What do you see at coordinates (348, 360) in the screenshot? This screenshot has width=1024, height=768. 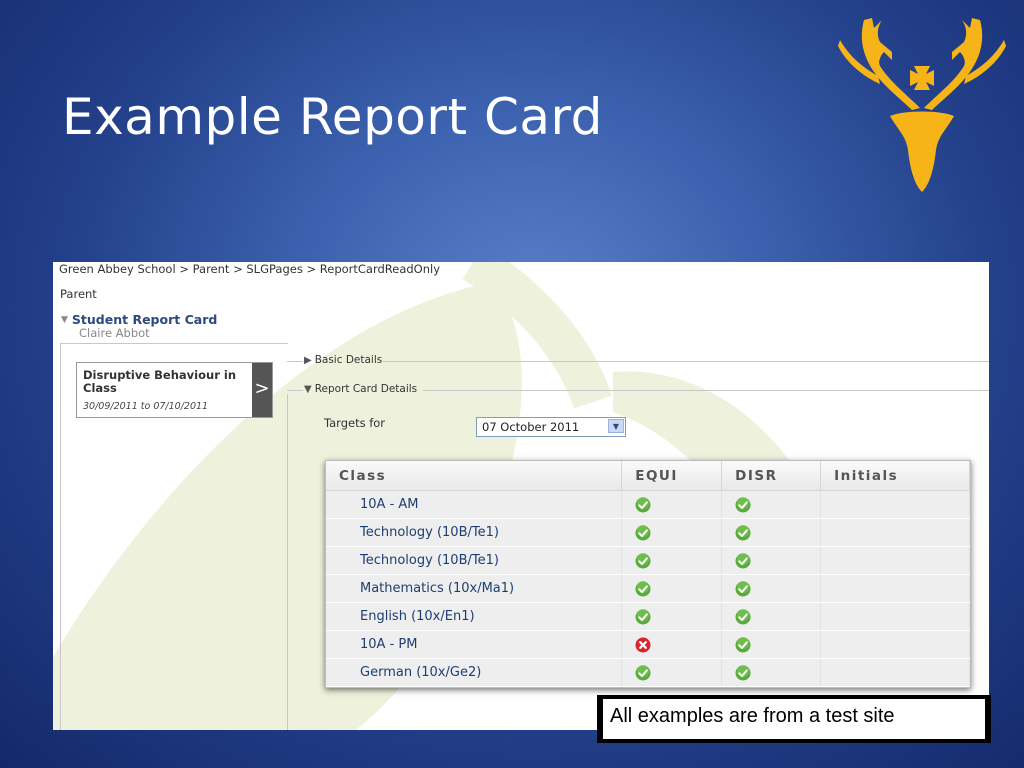 I see `basic-details-label: Basic Details` at bounding box center [348, 360].